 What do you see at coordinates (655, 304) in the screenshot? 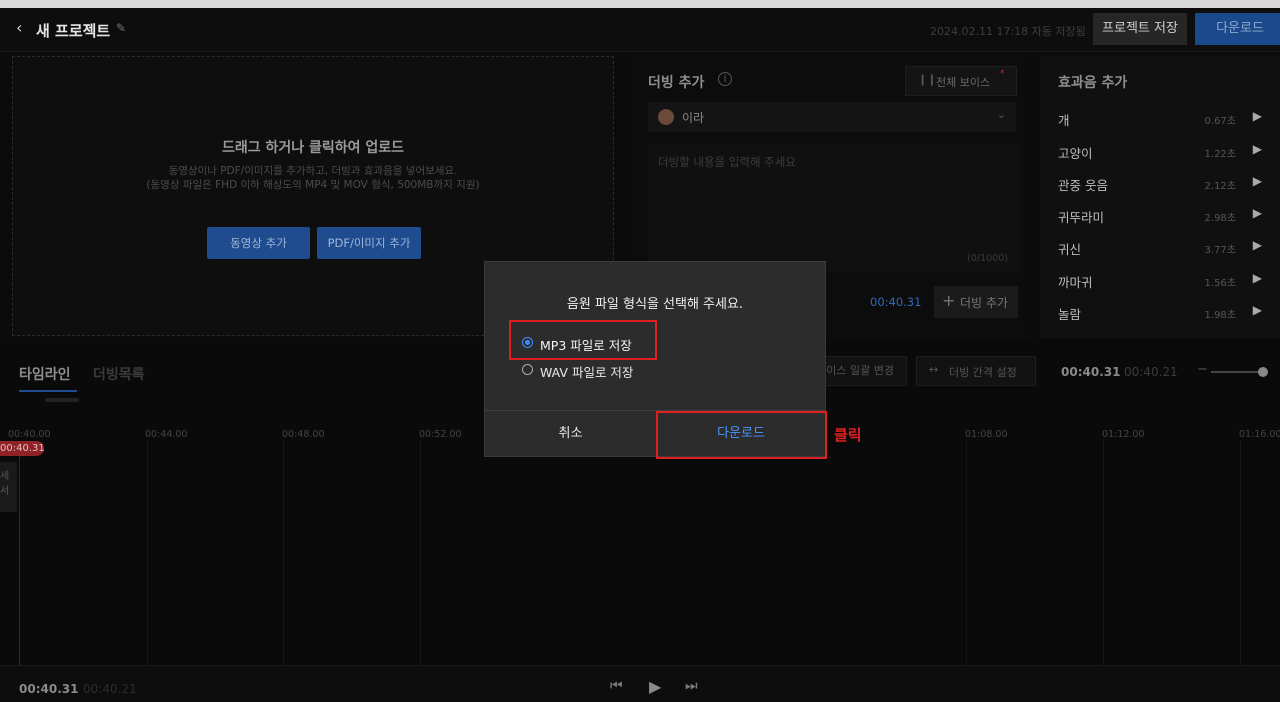
I see `dialog-title: 음원 파일 형식을 선택해 주세요.` at bounding box center [655, 304].